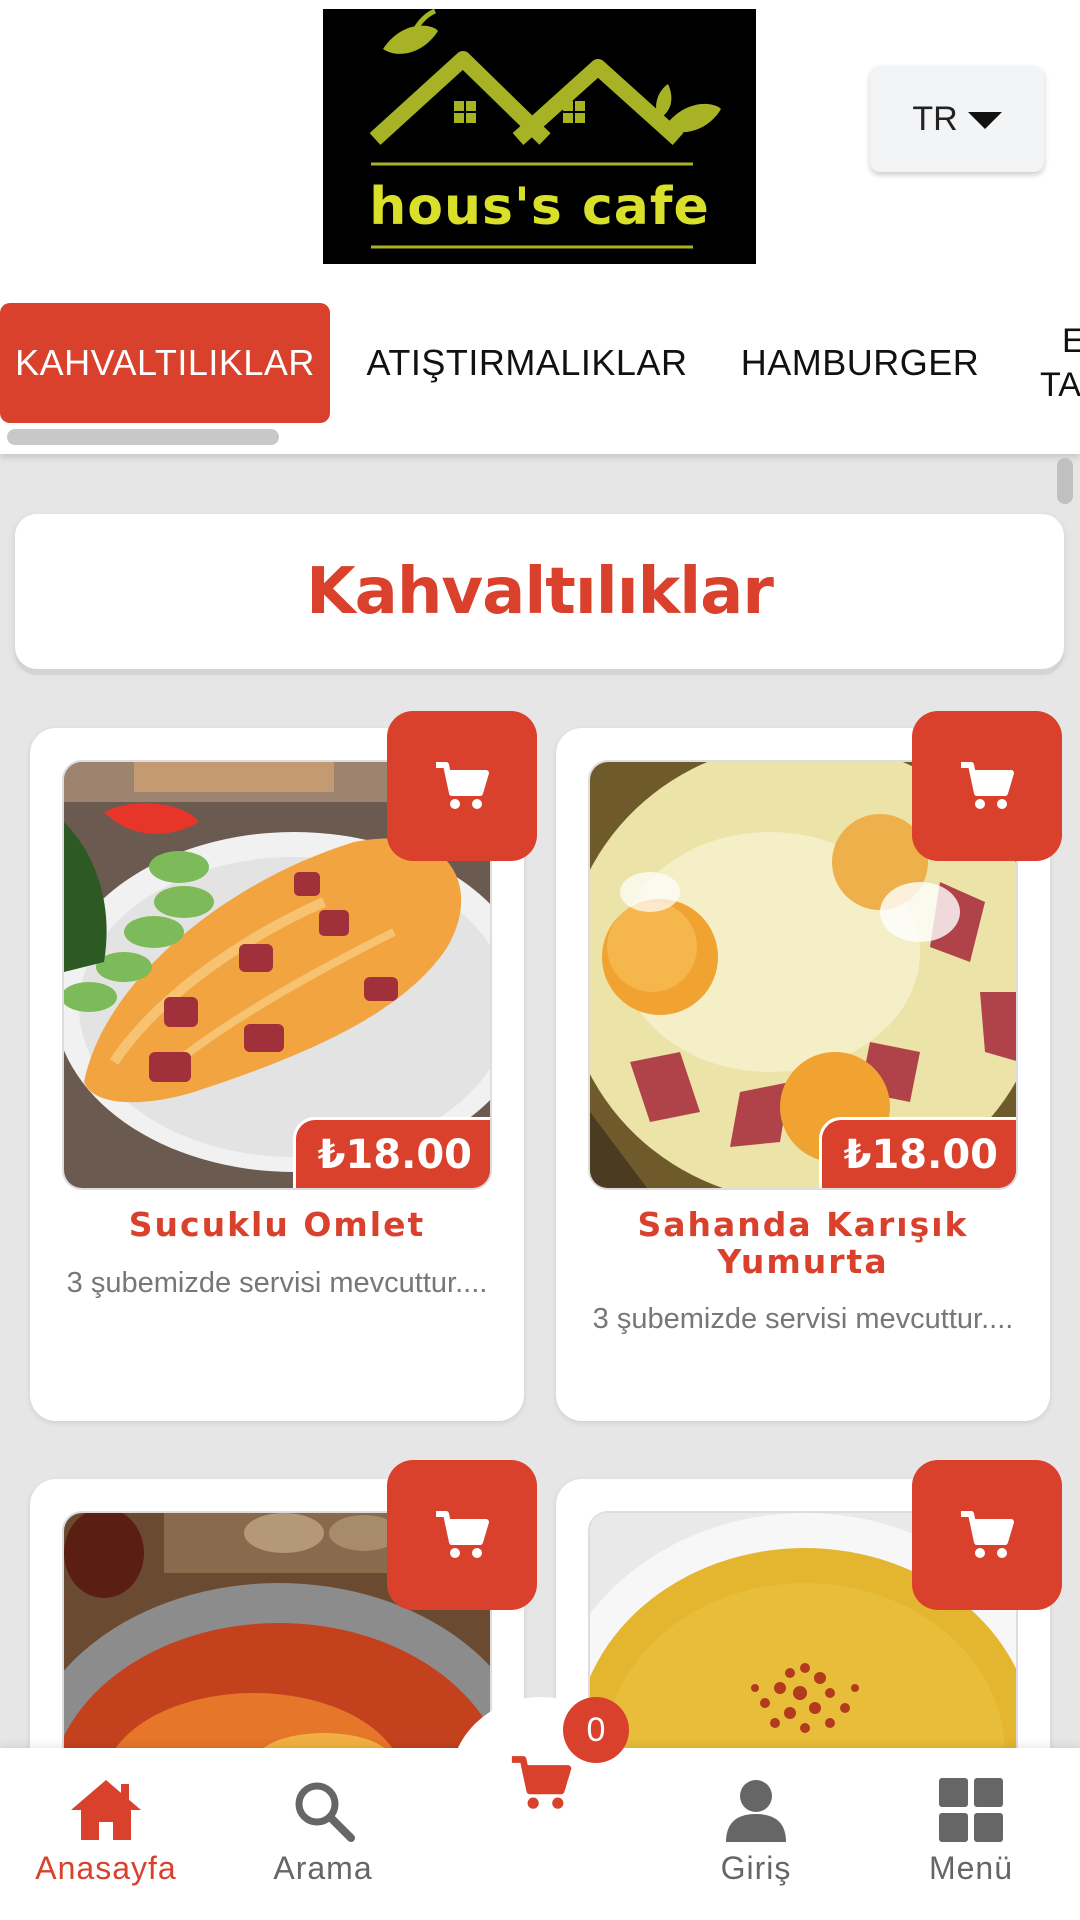 The image size is (1080, 1920). I want to click on nav-menu: Menü, so click(971, 1832).